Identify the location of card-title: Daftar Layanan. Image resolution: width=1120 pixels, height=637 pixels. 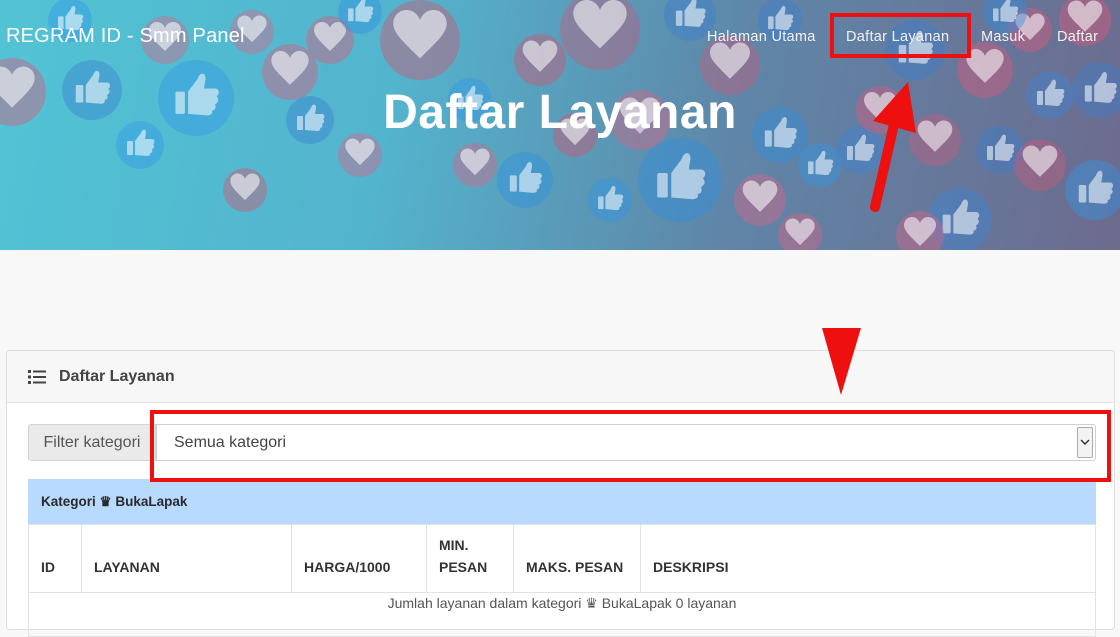
(117, 376).